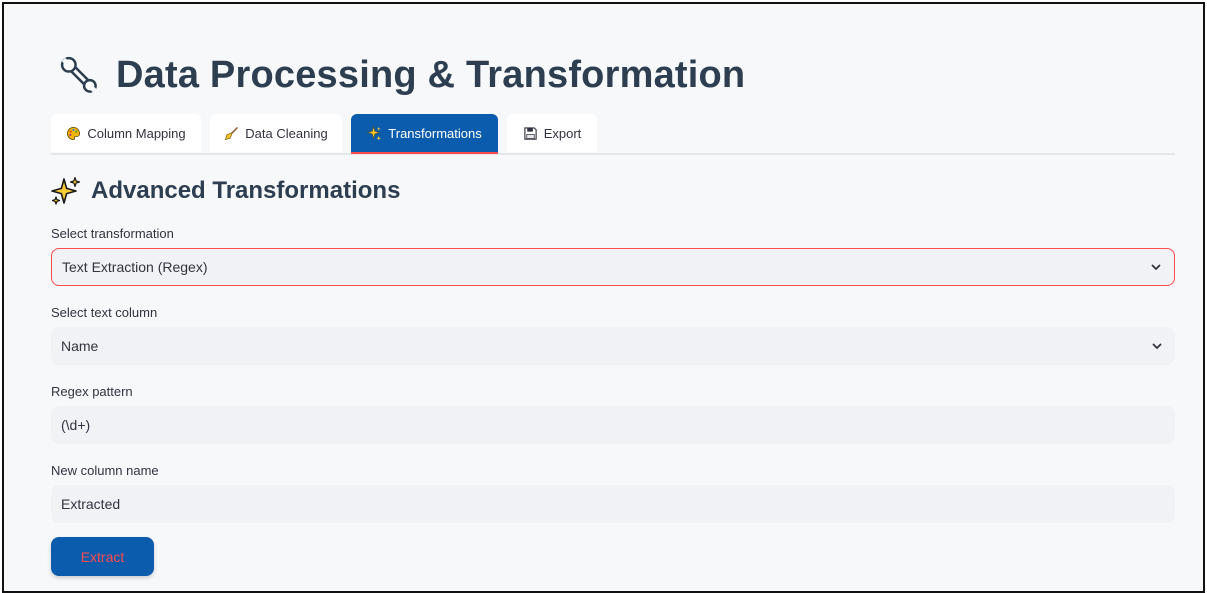  Describe the element at coordinates (104, 312) in the screenshot. I see `text-column-label: Select text column` at that location.